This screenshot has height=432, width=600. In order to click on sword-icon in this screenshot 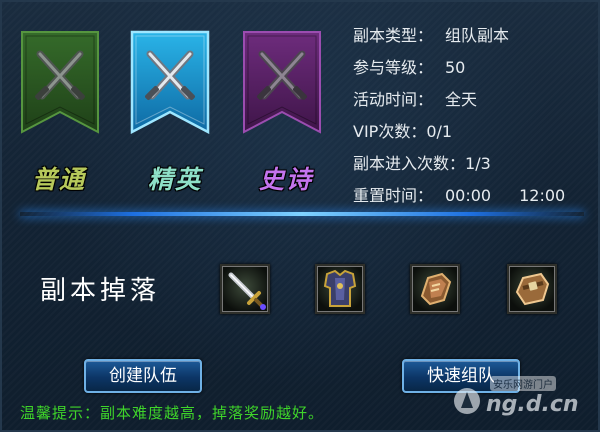, I will do `click(247, 291)`.